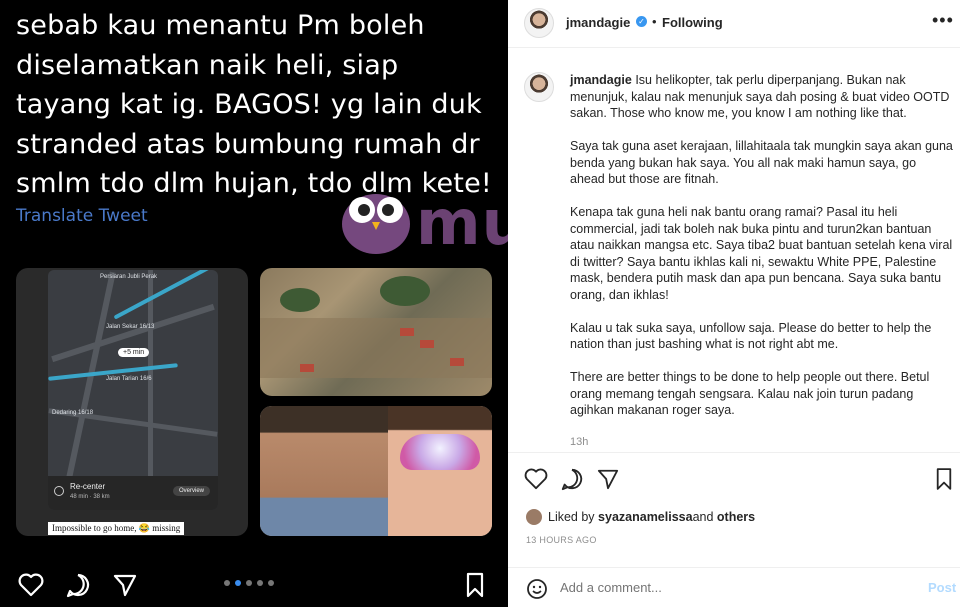 The image size is (960, 607). Describe the element at coordinates (943, 20) in the screenshot. I see `more-options-icon: •••` at that location.